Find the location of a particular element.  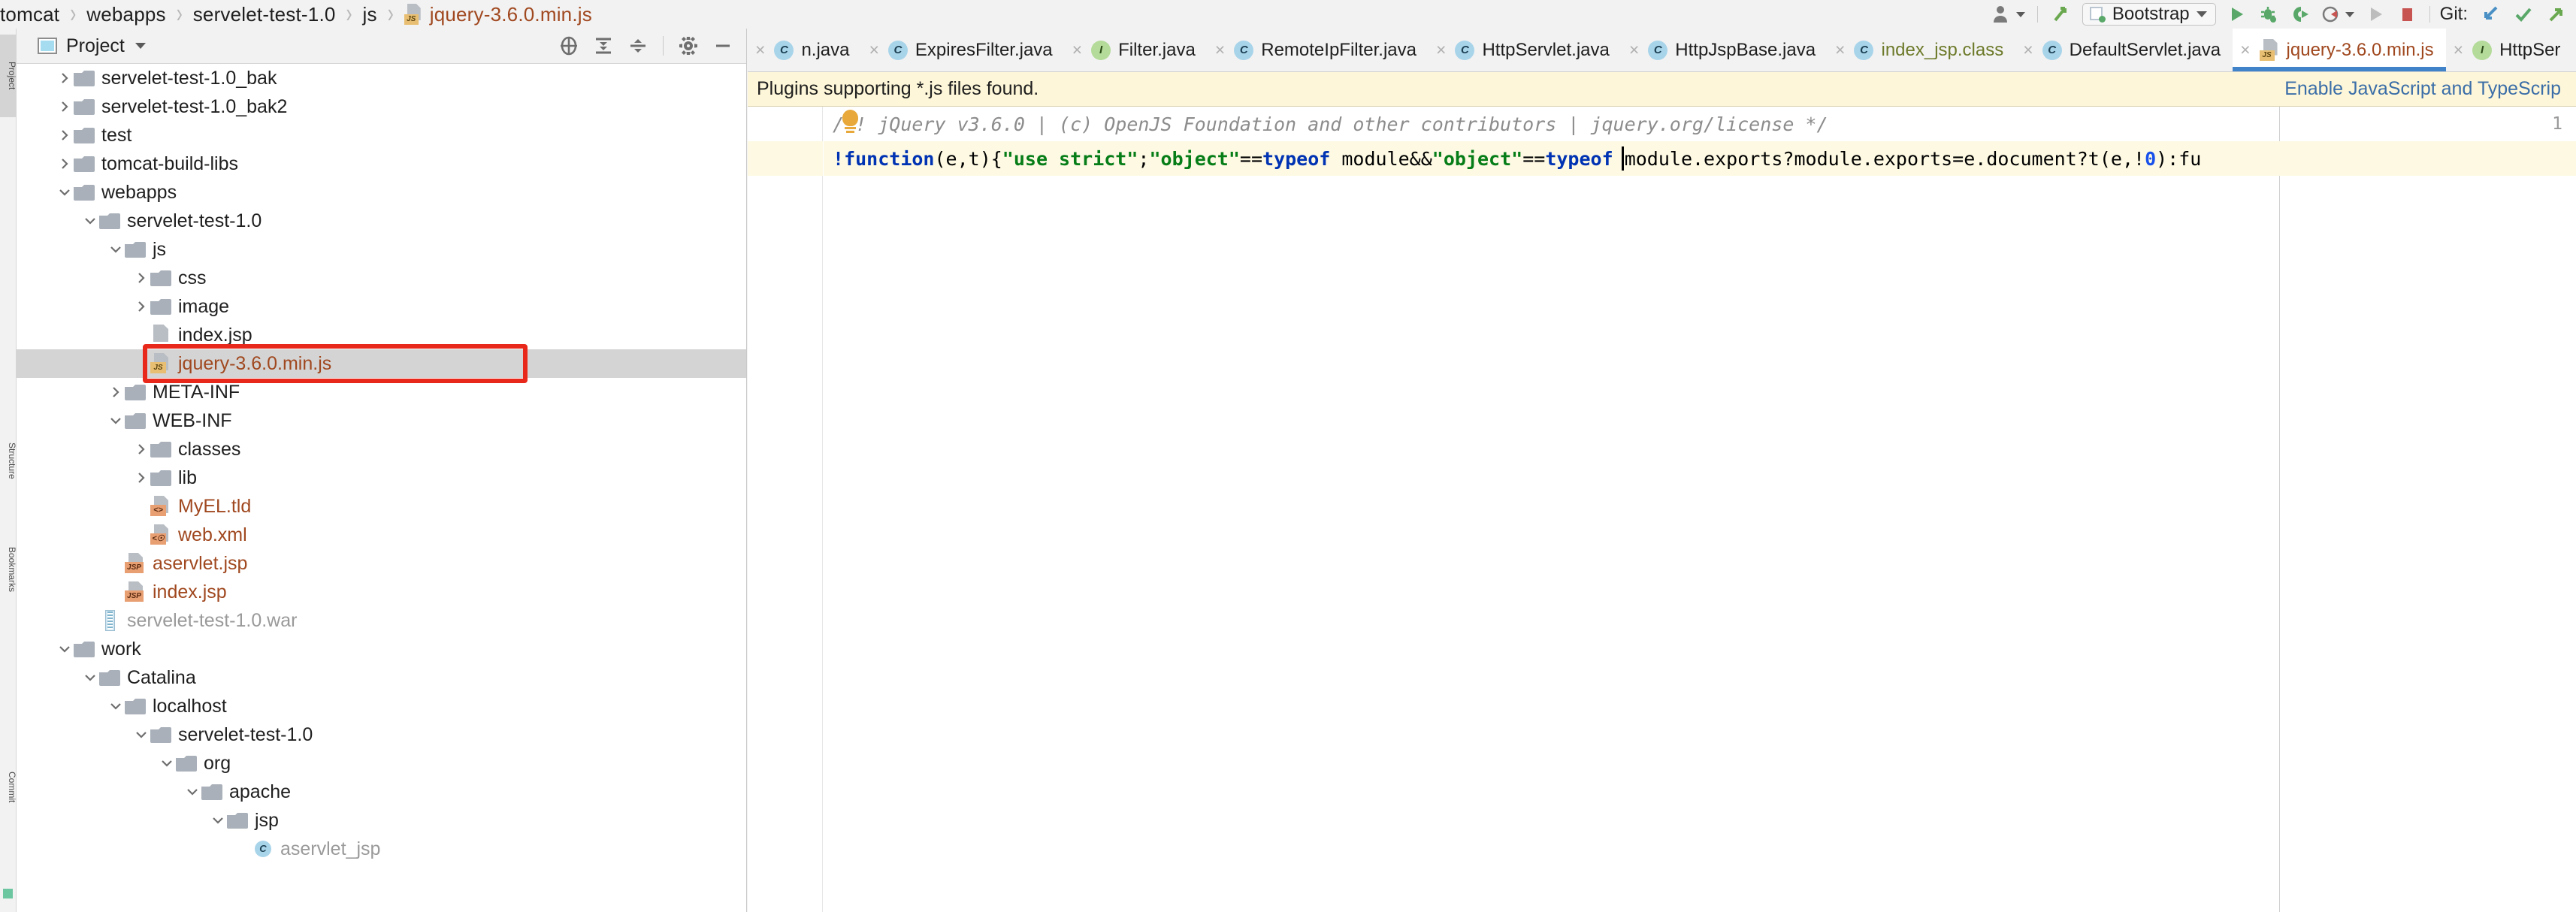

tree-row: <☉ web.xml is located at coordinates (382, 535).